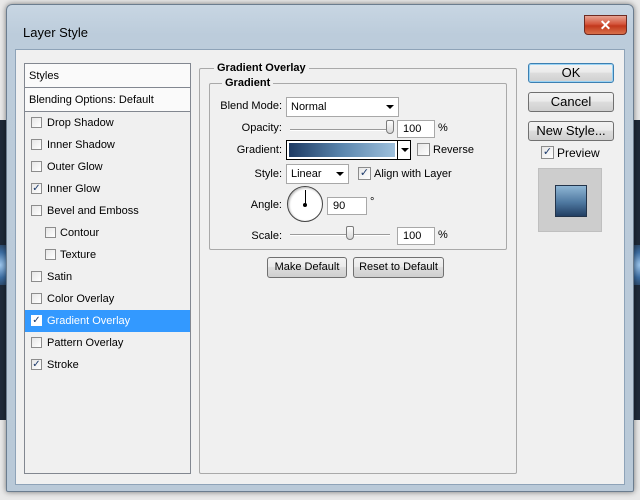 The height and width of the screenshot is (500, 640). What do you see at coordinates (390, 127) in the screenshot?
I see `opacity-slider-thumb` at bounding box center [390, 127].